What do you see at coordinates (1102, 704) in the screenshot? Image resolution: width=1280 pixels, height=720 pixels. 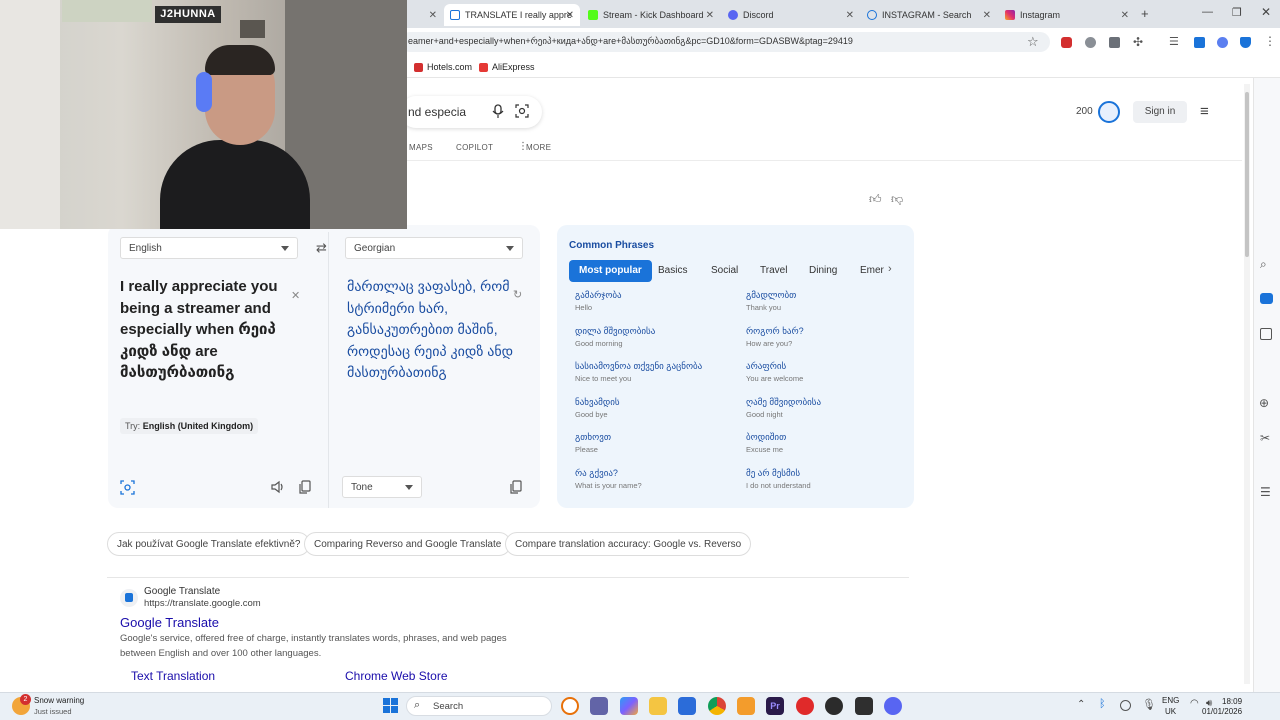 I see `bluetooth-icon: ᛒ` at bounding box center [1102, 704].